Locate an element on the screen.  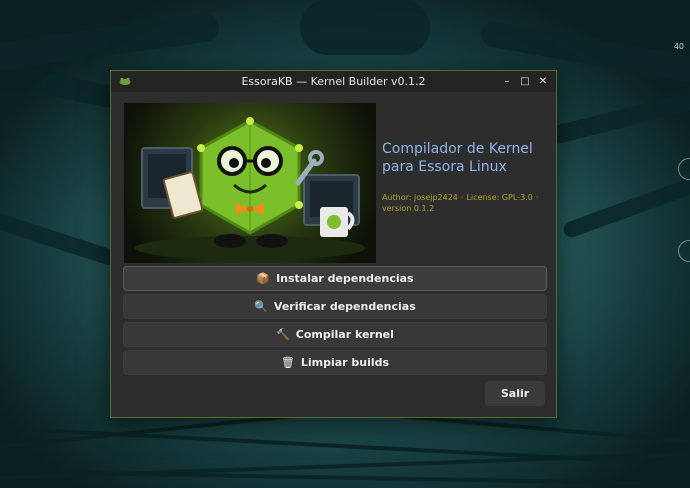
package-icon: 📦 is located at coordinates (263, 278).